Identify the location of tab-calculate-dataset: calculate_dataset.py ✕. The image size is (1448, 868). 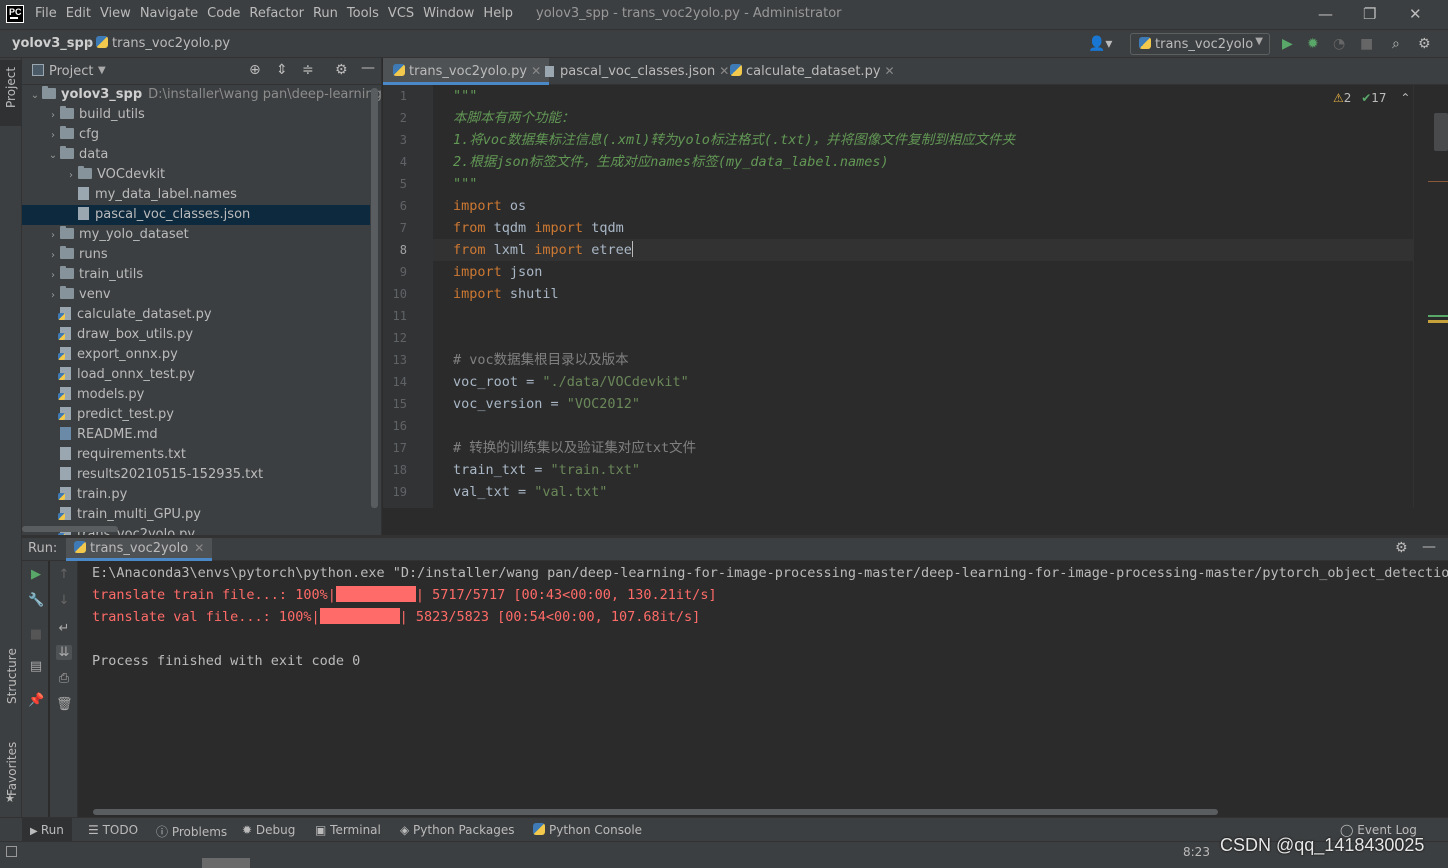
(811, 71).